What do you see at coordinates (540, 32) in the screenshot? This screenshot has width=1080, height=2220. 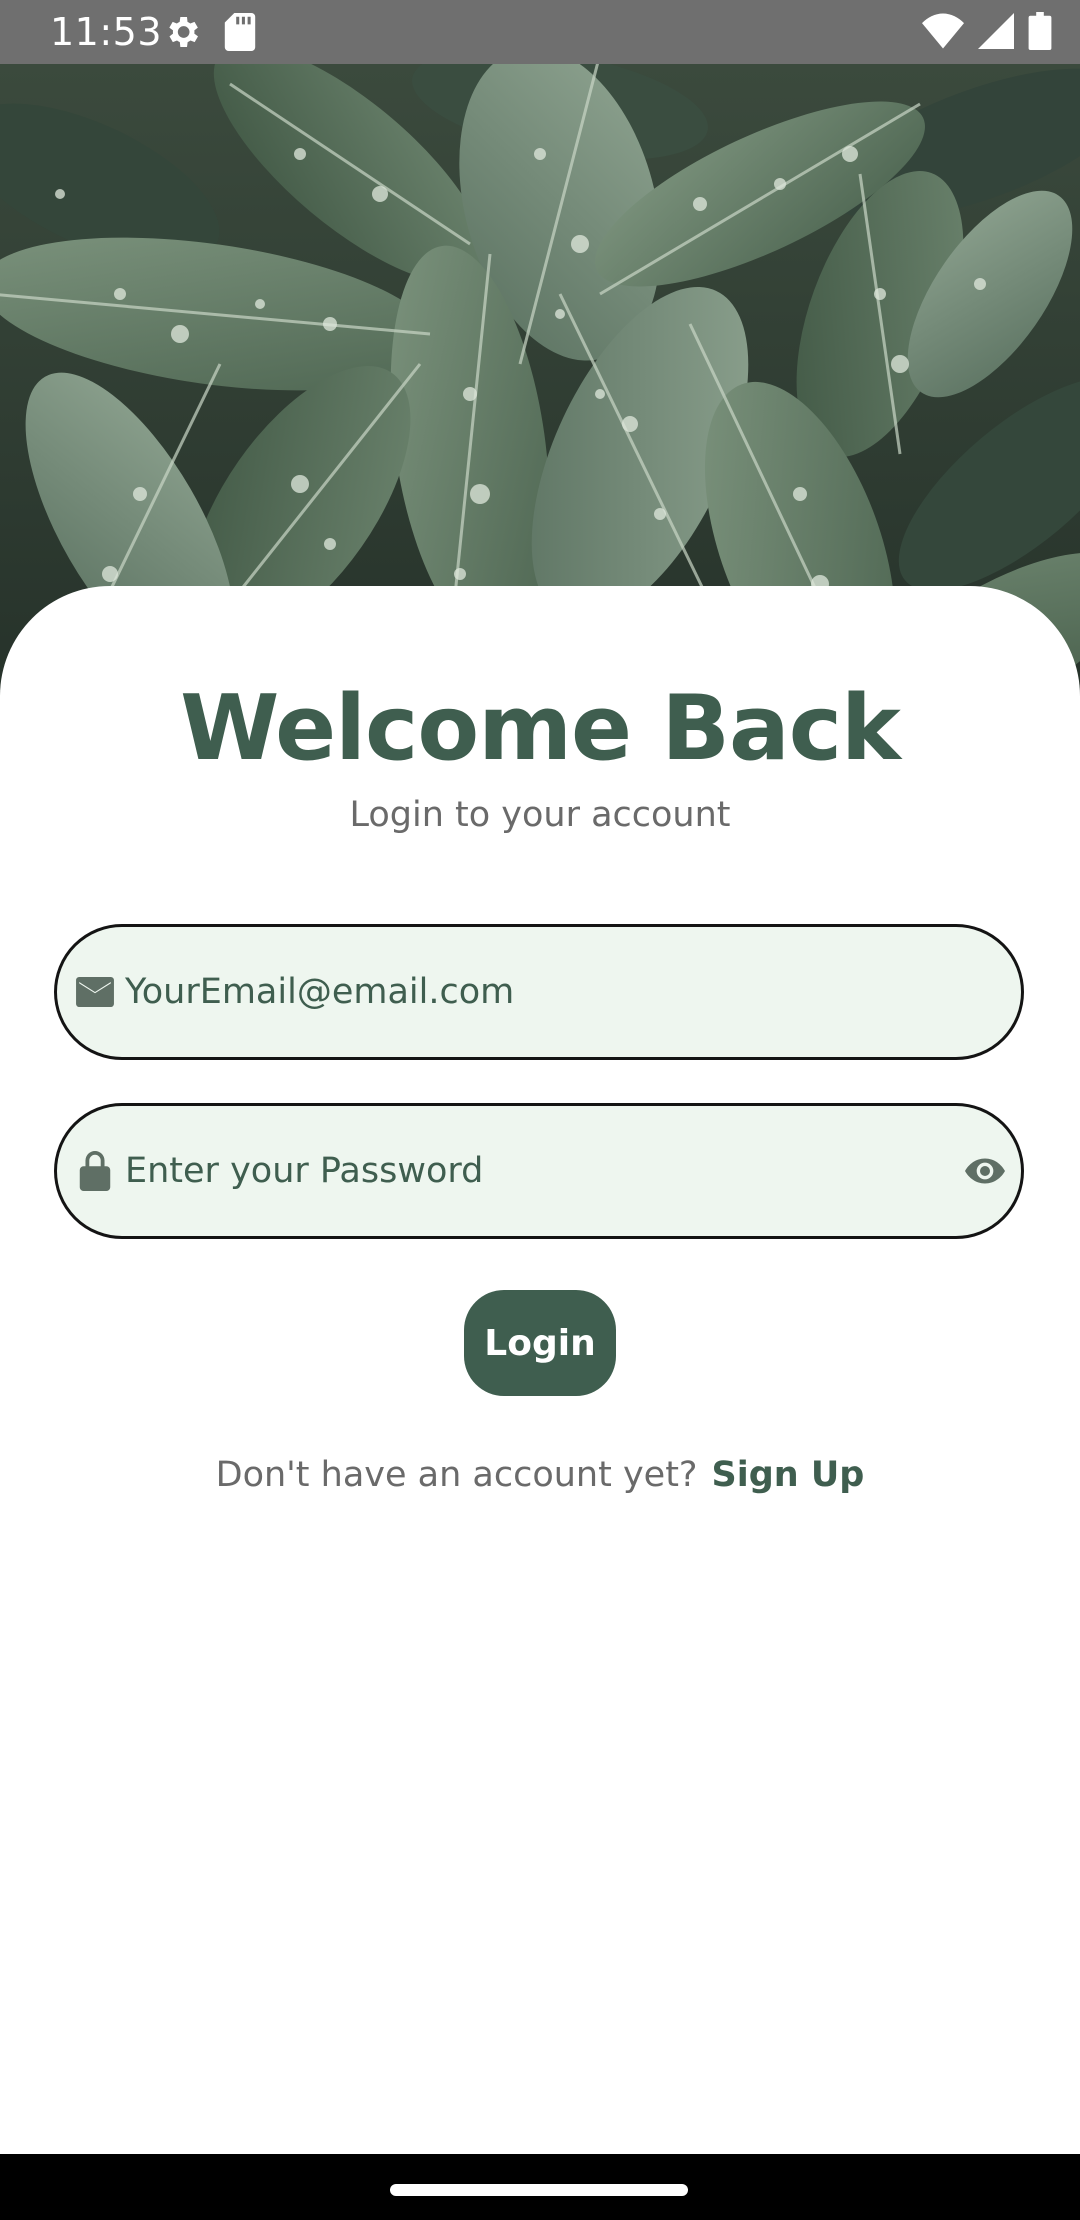 I see `status-bar: 11:53` at bounding box center [540, 32].